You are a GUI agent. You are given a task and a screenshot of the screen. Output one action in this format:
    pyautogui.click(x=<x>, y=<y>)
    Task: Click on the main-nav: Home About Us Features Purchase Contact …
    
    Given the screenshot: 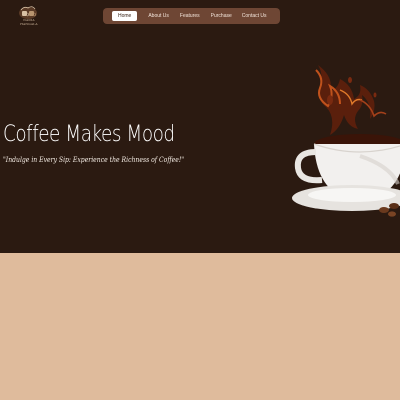 What is the action you would take?
    pyautogui.click(x=191, y=16)
    